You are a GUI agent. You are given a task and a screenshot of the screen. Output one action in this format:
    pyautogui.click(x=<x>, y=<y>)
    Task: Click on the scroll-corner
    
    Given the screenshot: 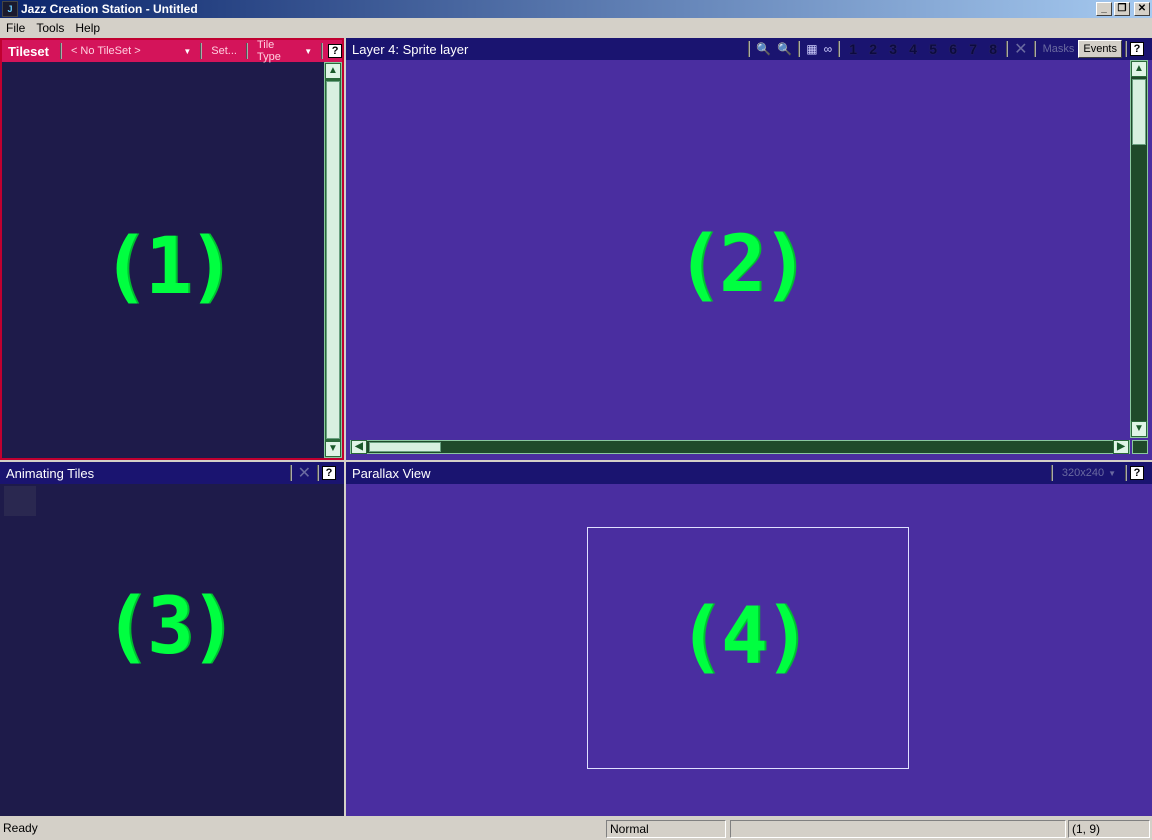 What is the action you would take?
    pyautogui.click(x=1140, y=447)
    